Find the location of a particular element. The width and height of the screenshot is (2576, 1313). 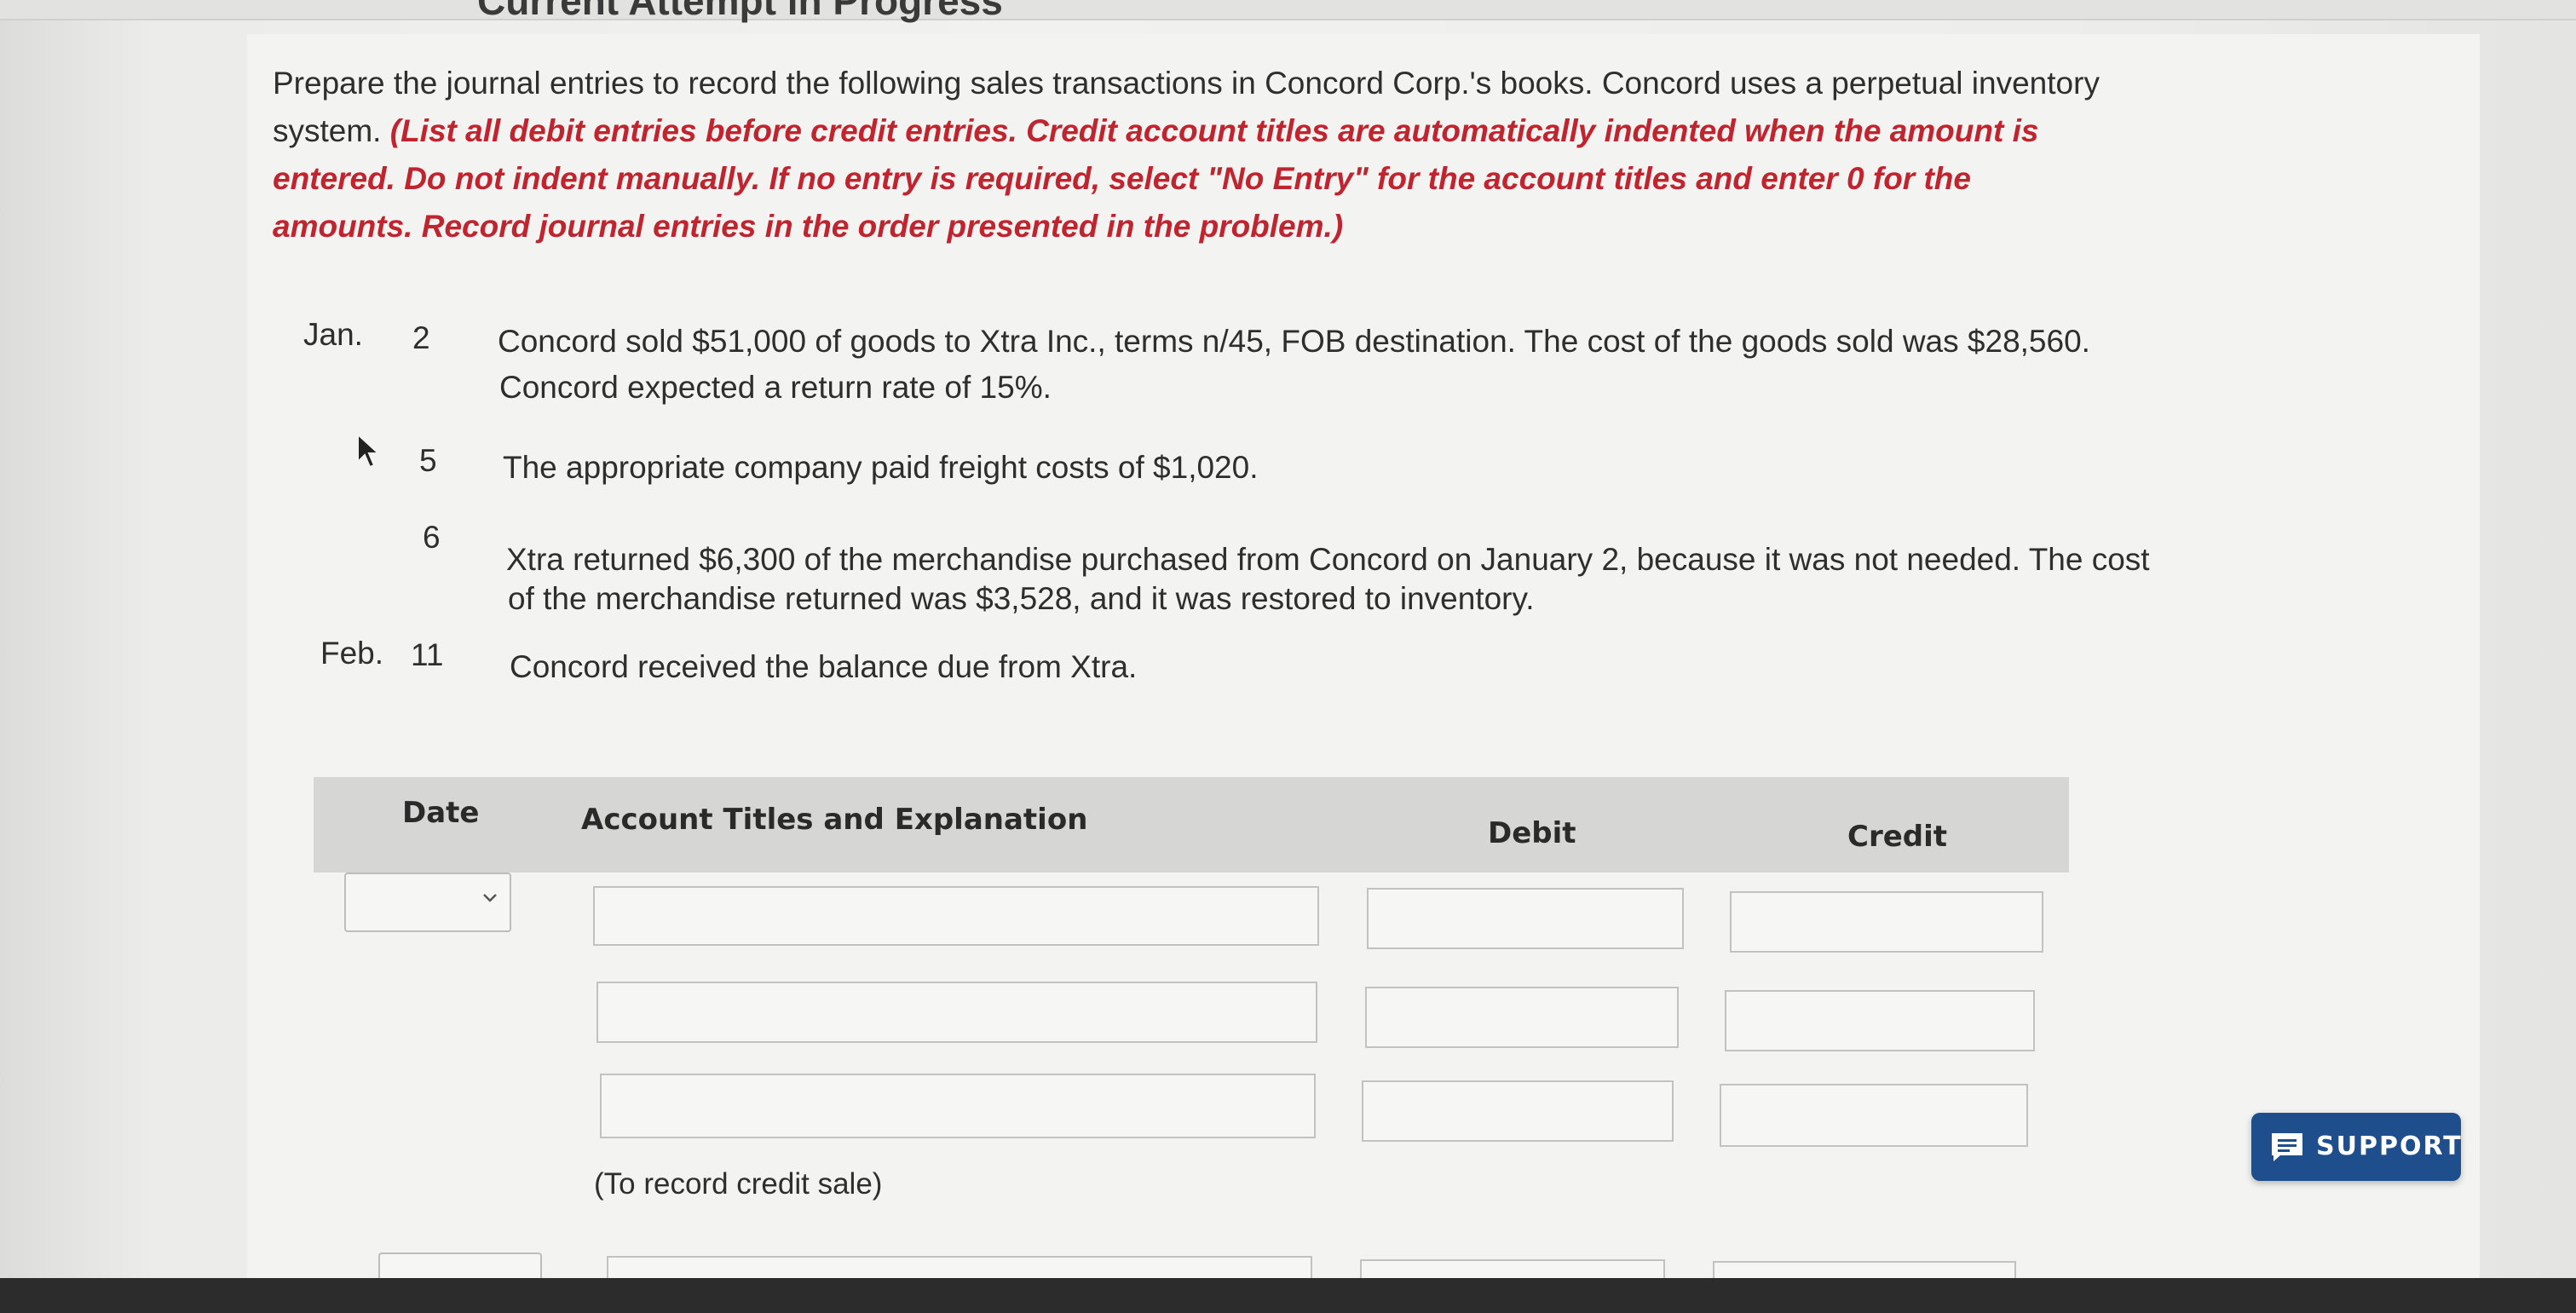

mouse-cursor-icon is located at coordinates (369, 451).